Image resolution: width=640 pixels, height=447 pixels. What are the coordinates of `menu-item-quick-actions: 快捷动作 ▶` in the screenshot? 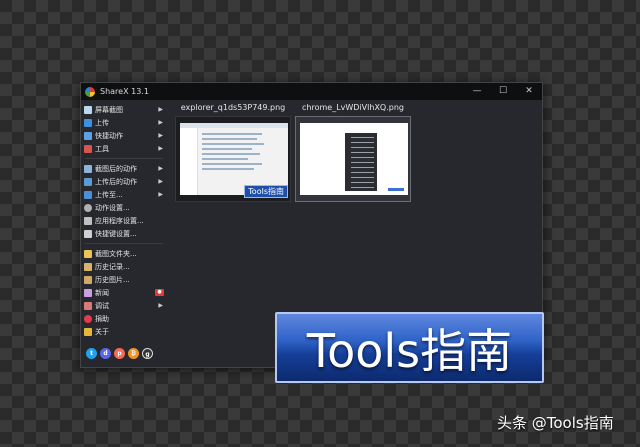 It's located at (125, 135).